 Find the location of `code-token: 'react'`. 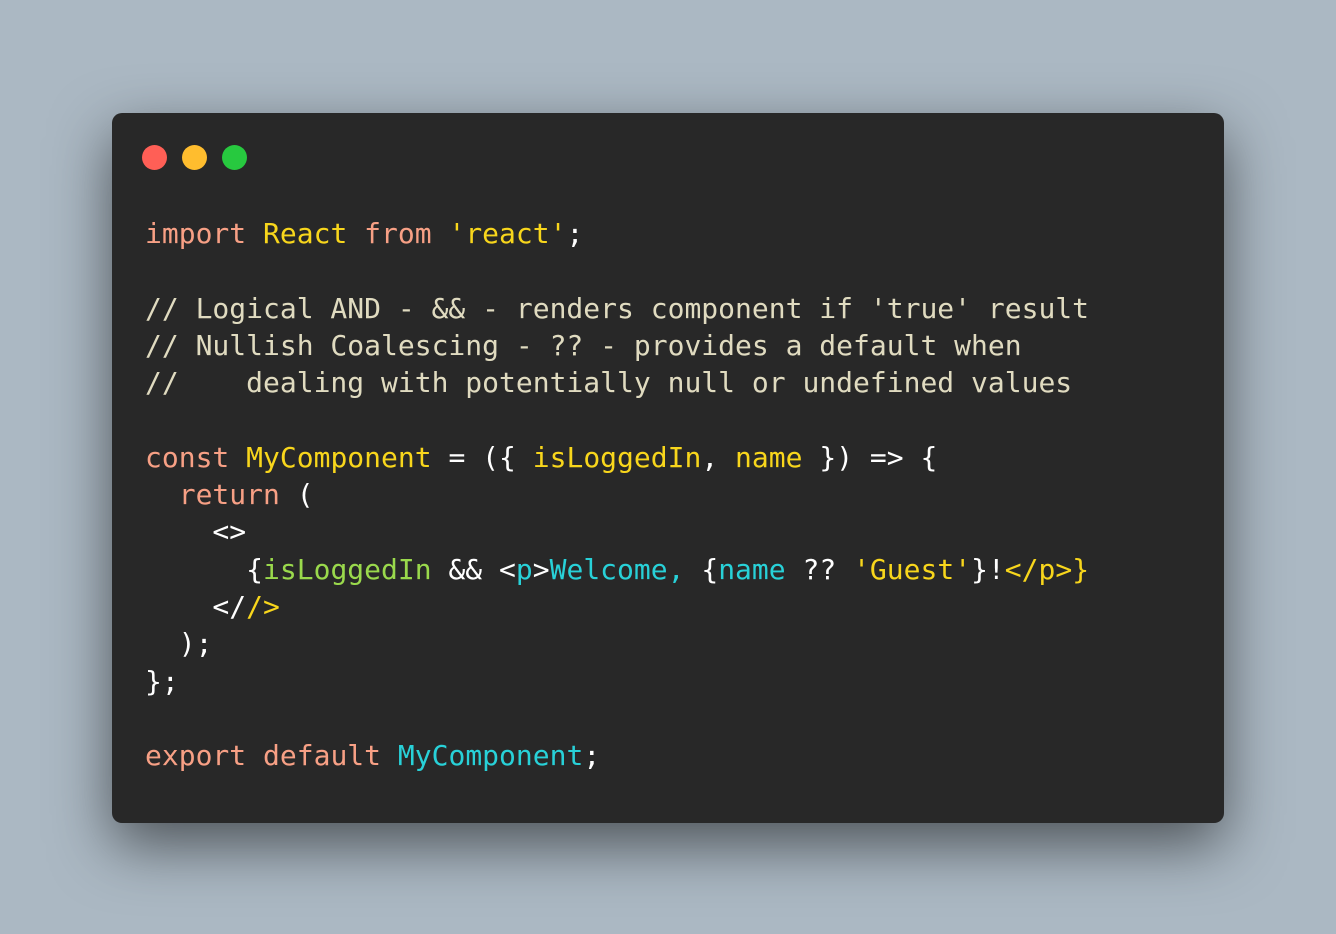

code-token: 'react' is located at coordinates (507, 233).